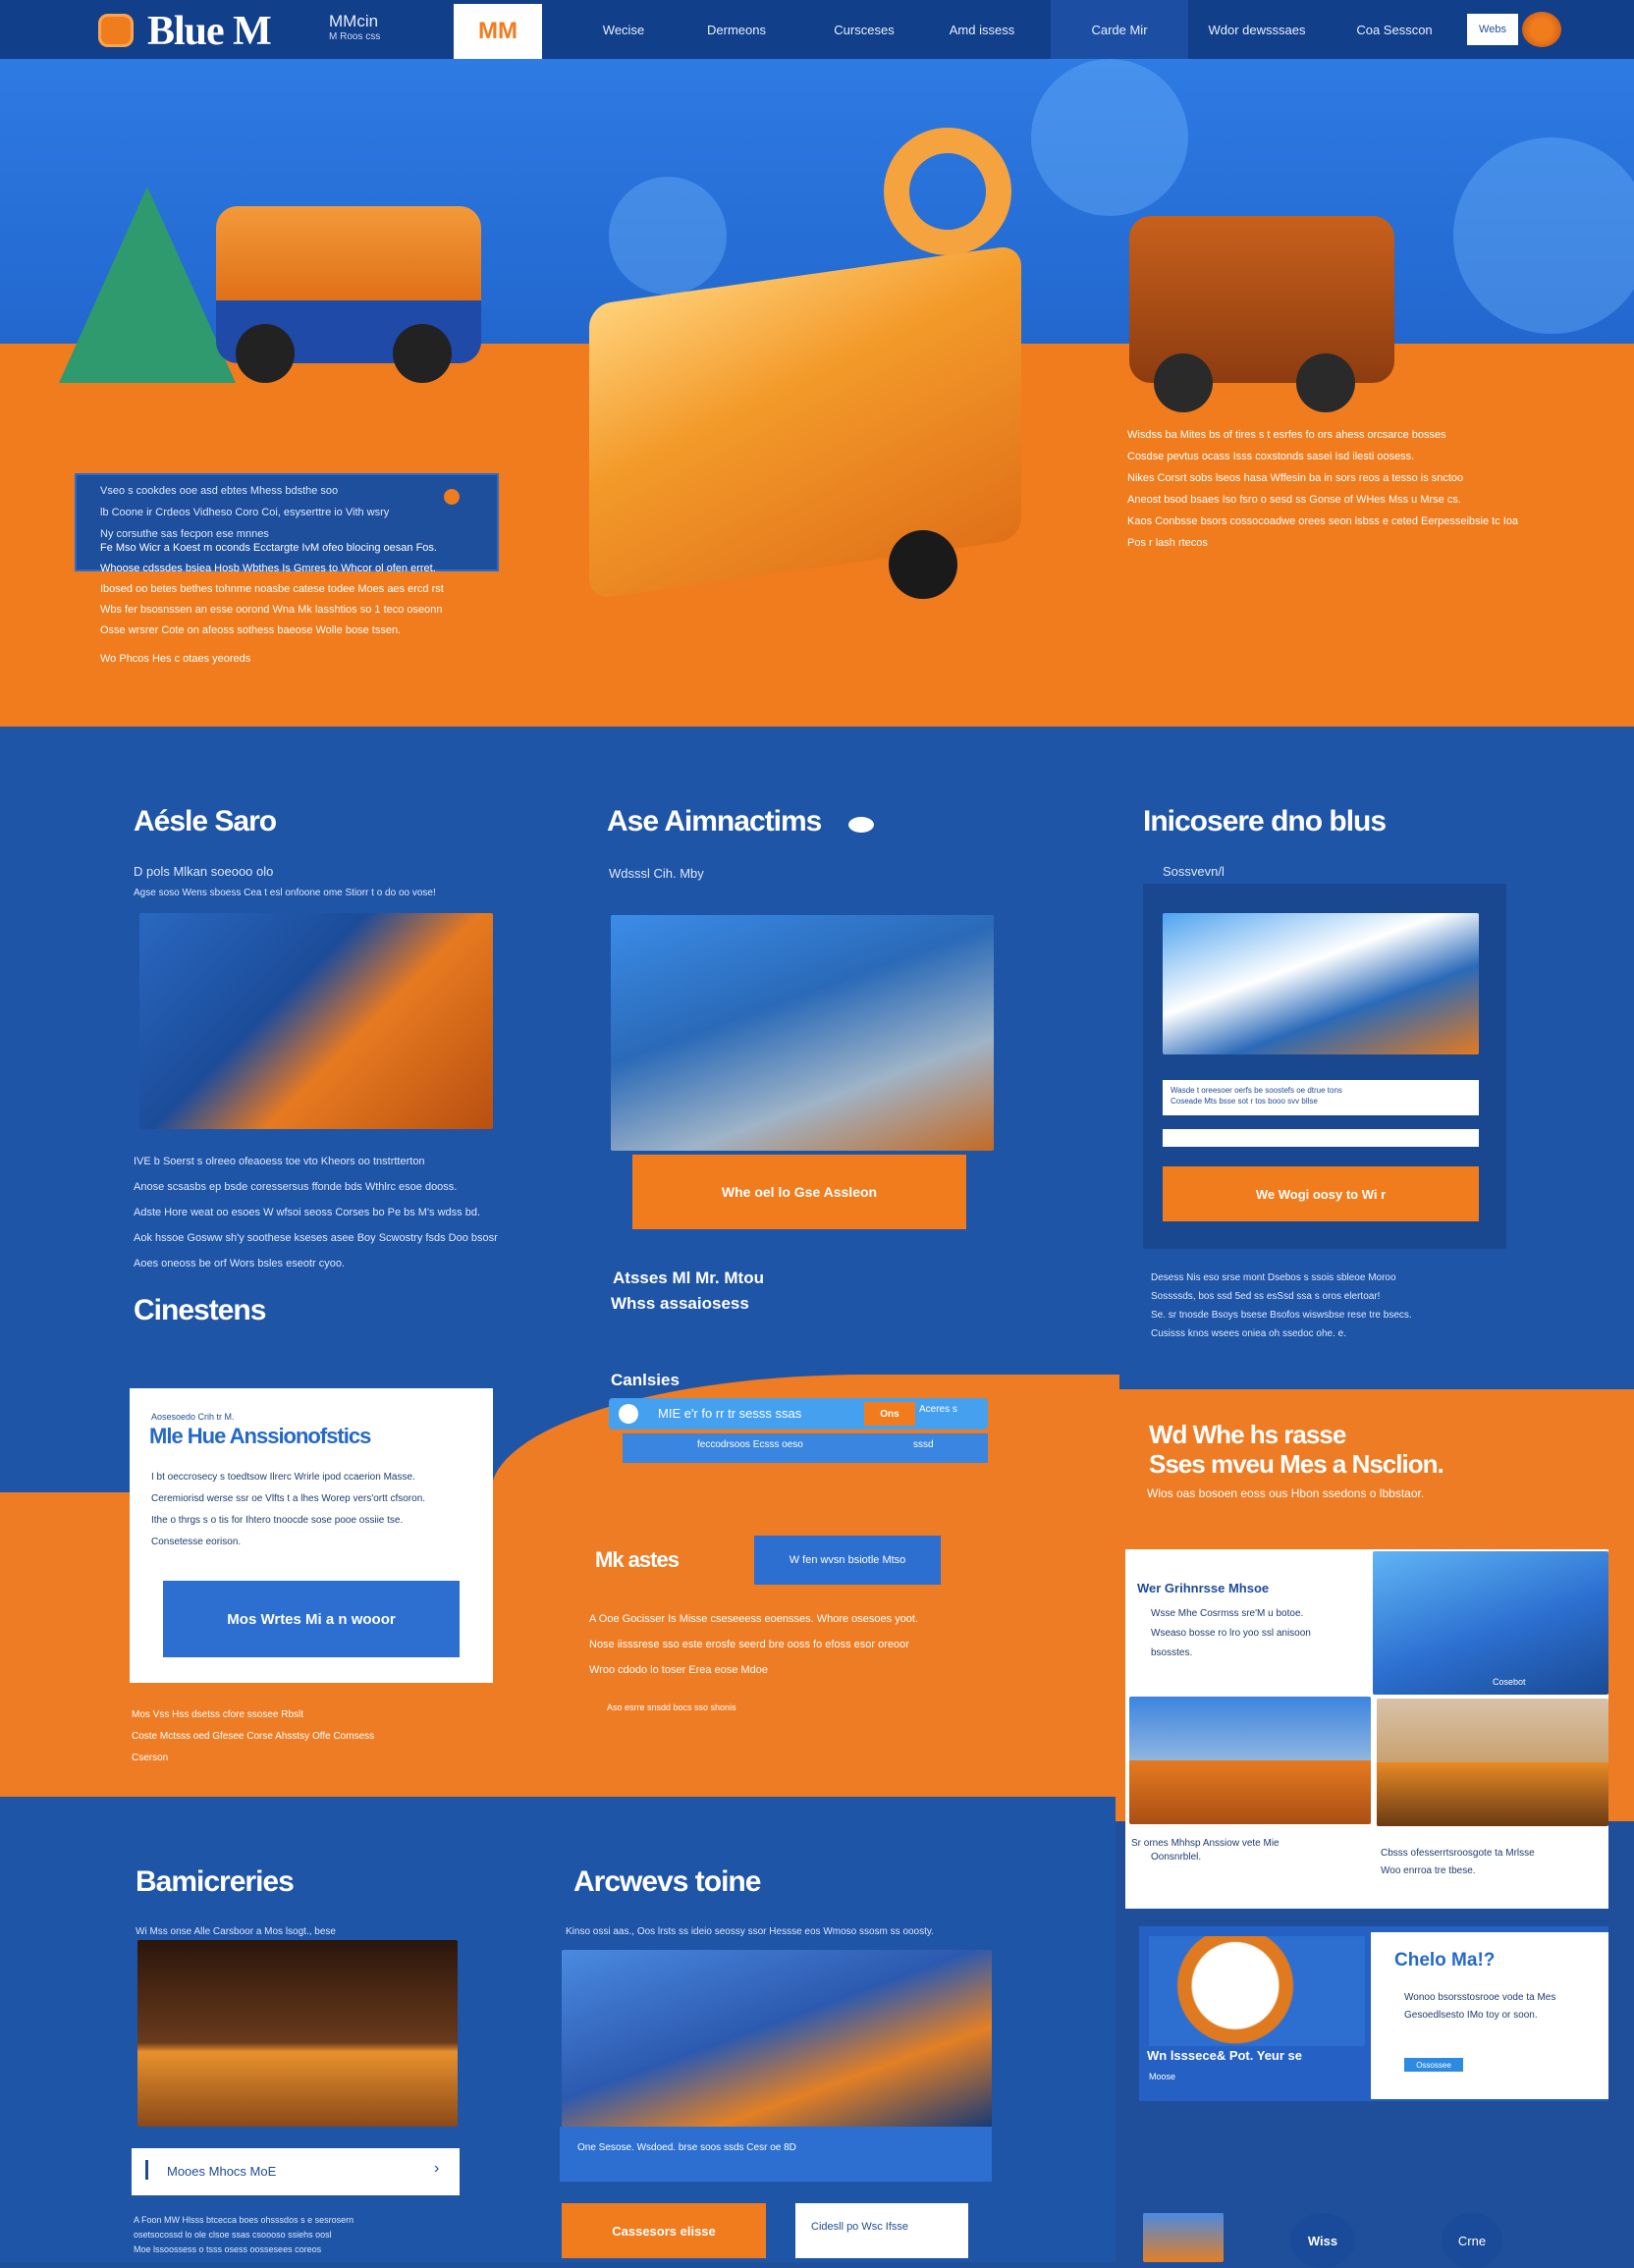 Image resolution: width=1634 pixels, height=2268 pixels. I want to click on search-tag-button: Ons, so click(889, 1414).